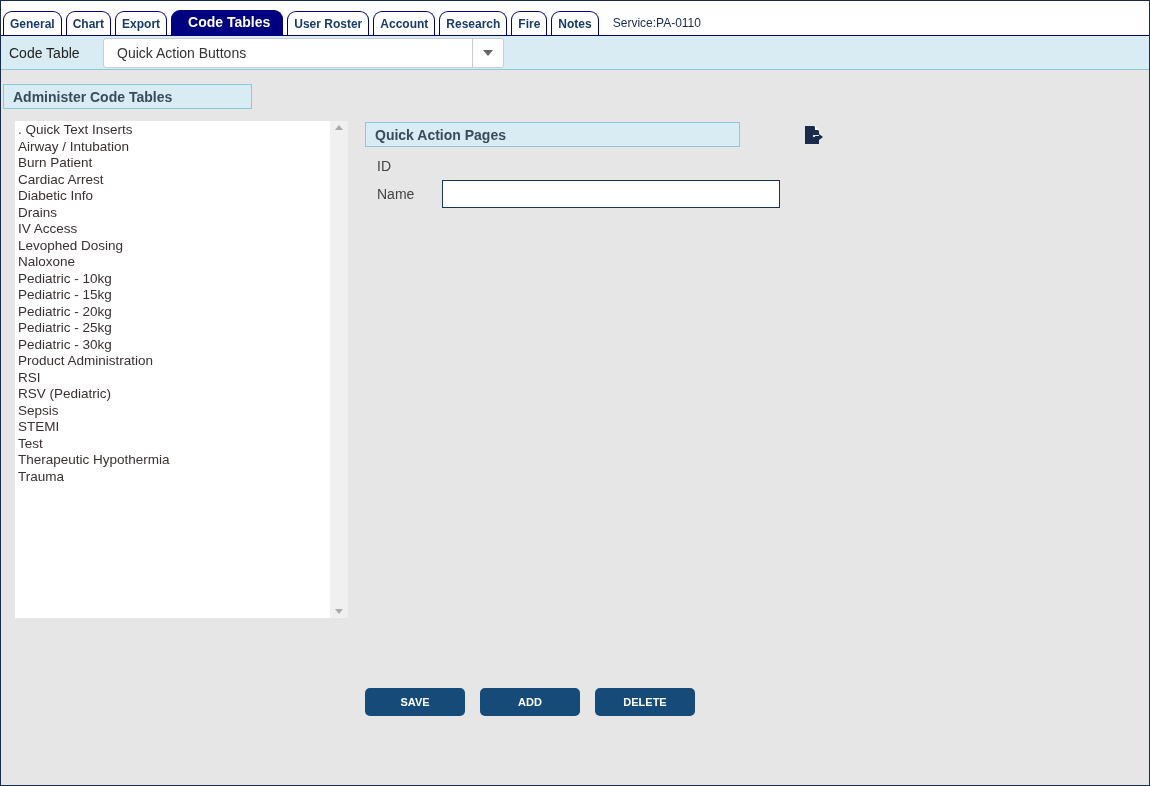  I want to click on list-item: Burn Patient, so click(174, 163).